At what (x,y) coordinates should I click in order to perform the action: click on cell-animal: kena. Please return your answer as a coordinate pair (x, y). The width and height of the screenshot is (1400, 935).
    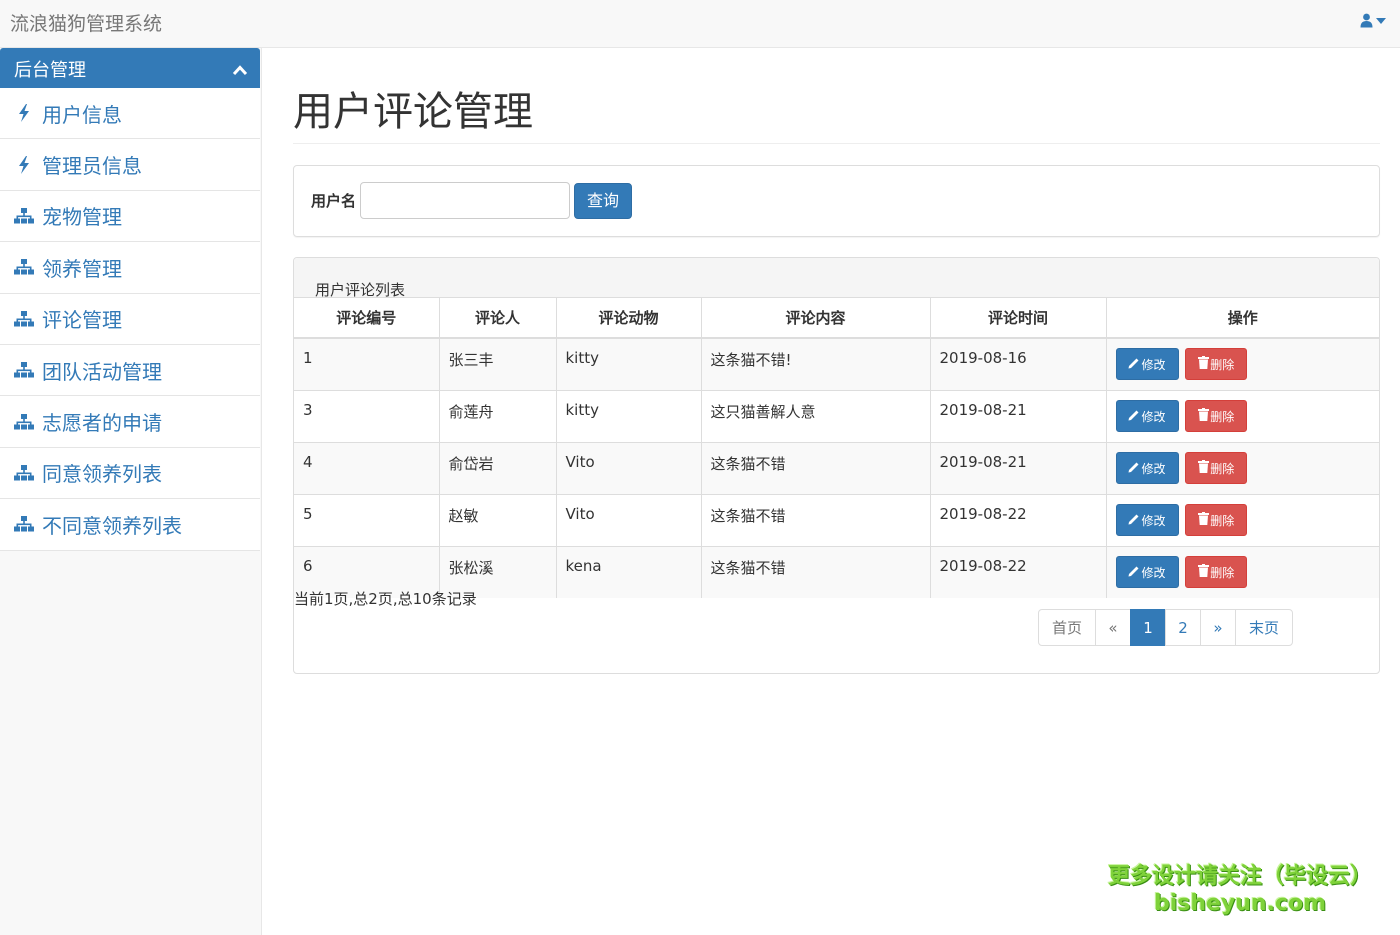
    Looking at the image, I should click on (629, 572).